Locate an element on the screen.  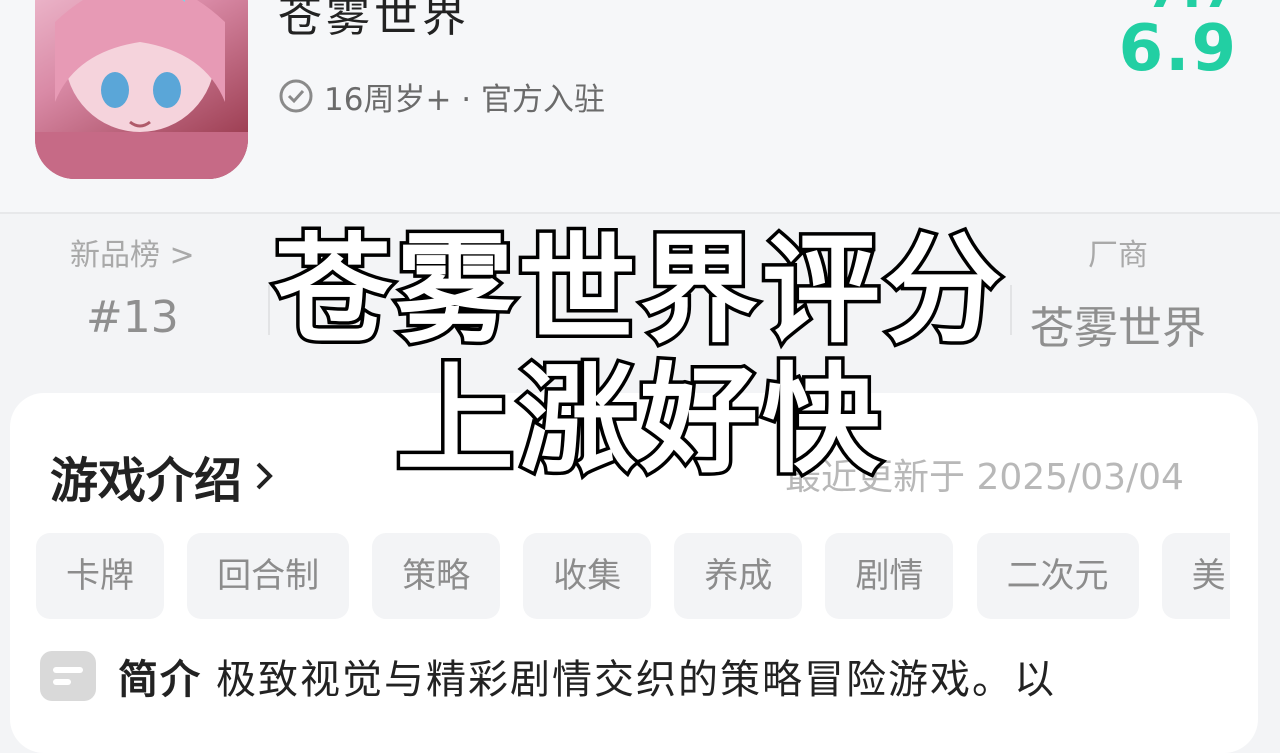
verified-check-icon is located at coordinates (296, 96).